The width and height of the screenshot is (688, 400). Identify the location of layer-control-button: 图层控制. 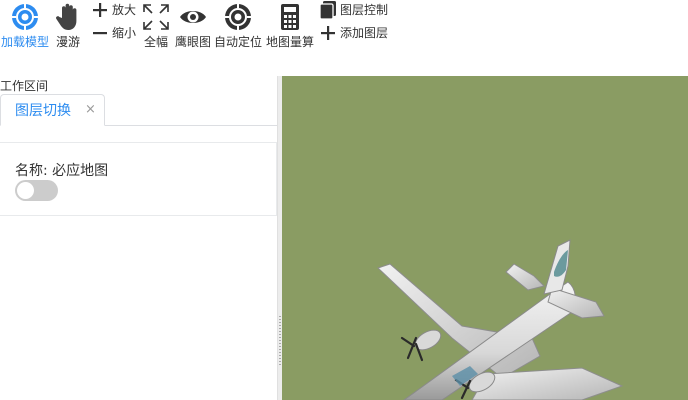
(353, 10).